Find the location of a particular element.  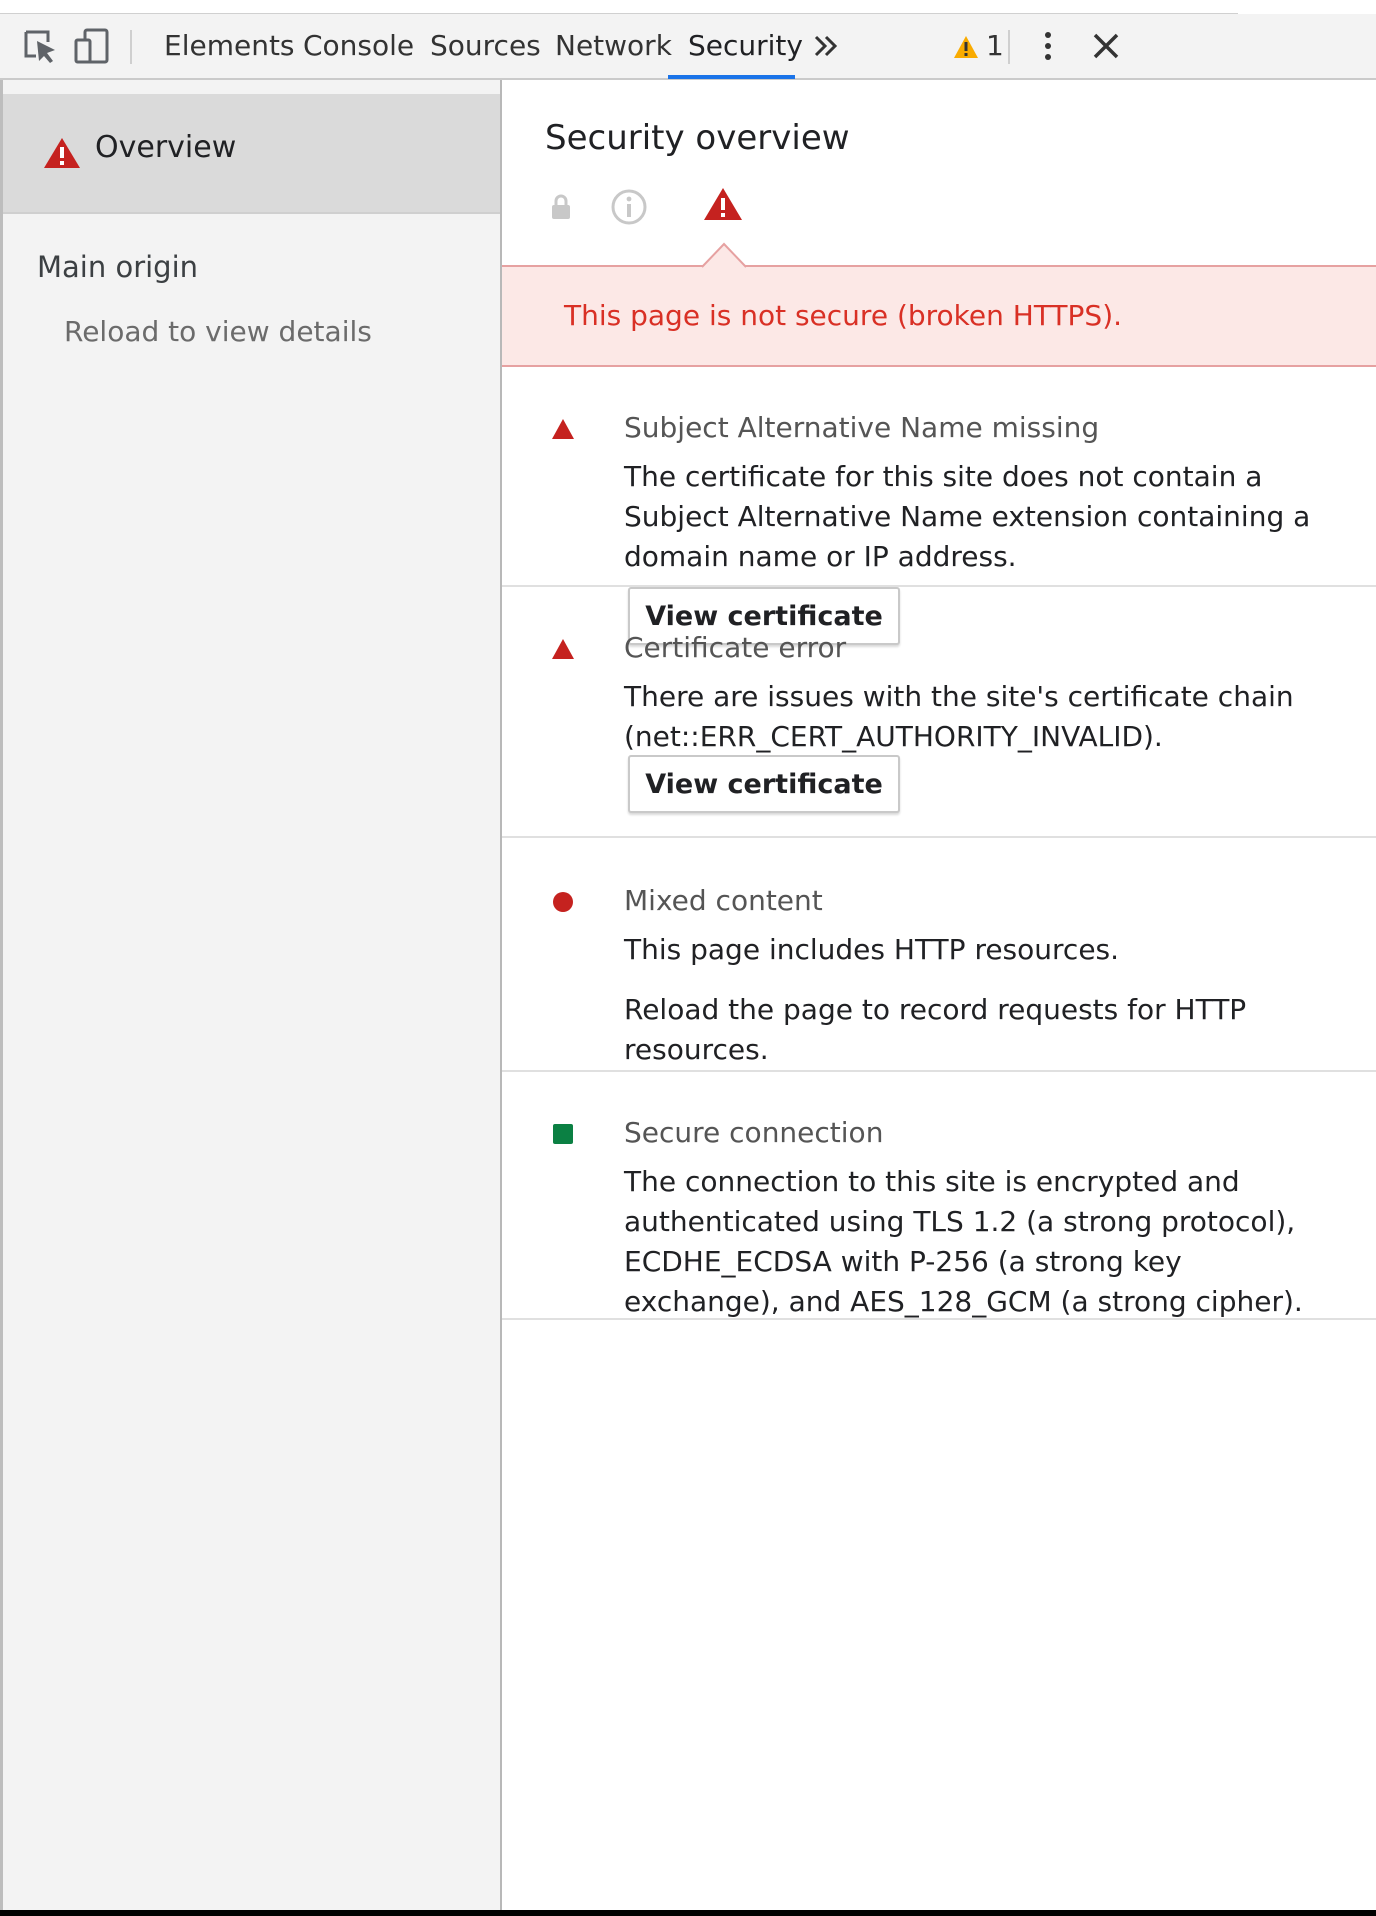

tab-elements: Elements is located at coordinates (229, 46).